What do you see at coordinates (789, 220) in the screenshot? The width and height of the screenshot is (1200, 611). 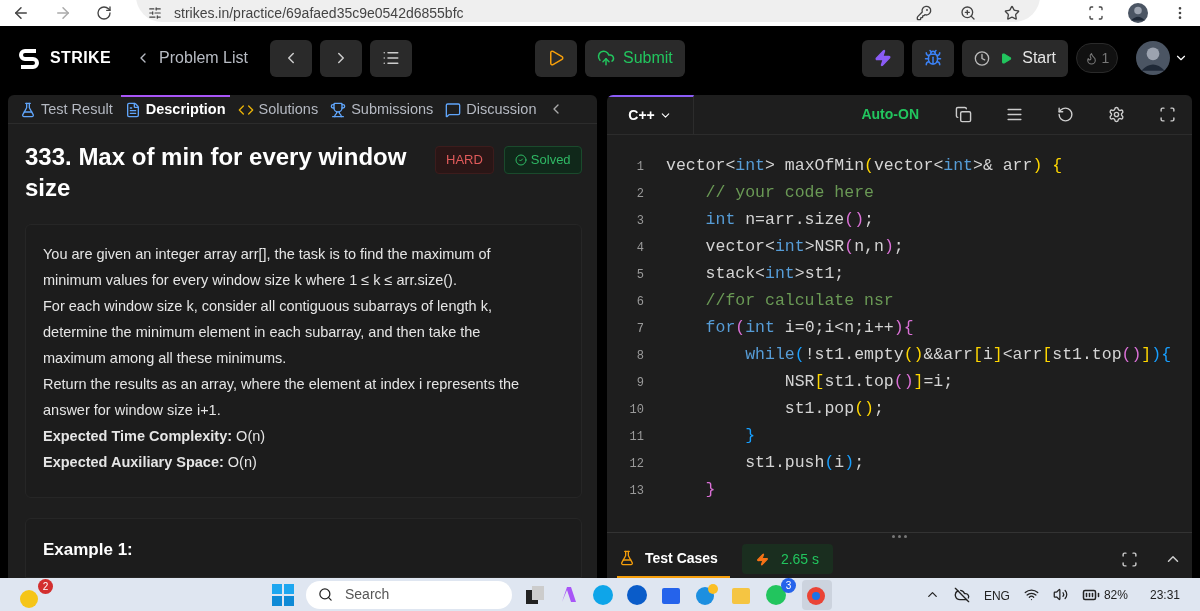 I see `code-line: int n=arr.size();` at bounding box center [789, 220].